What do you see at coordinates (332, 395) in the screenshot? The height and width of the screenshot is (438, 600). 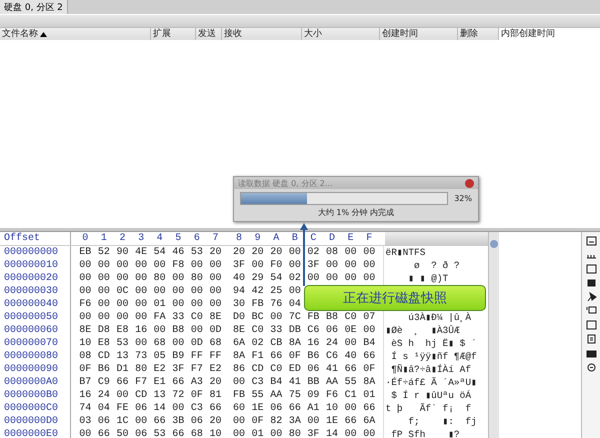 I see `hex-byte: F6` at bounding box center [332, 395].